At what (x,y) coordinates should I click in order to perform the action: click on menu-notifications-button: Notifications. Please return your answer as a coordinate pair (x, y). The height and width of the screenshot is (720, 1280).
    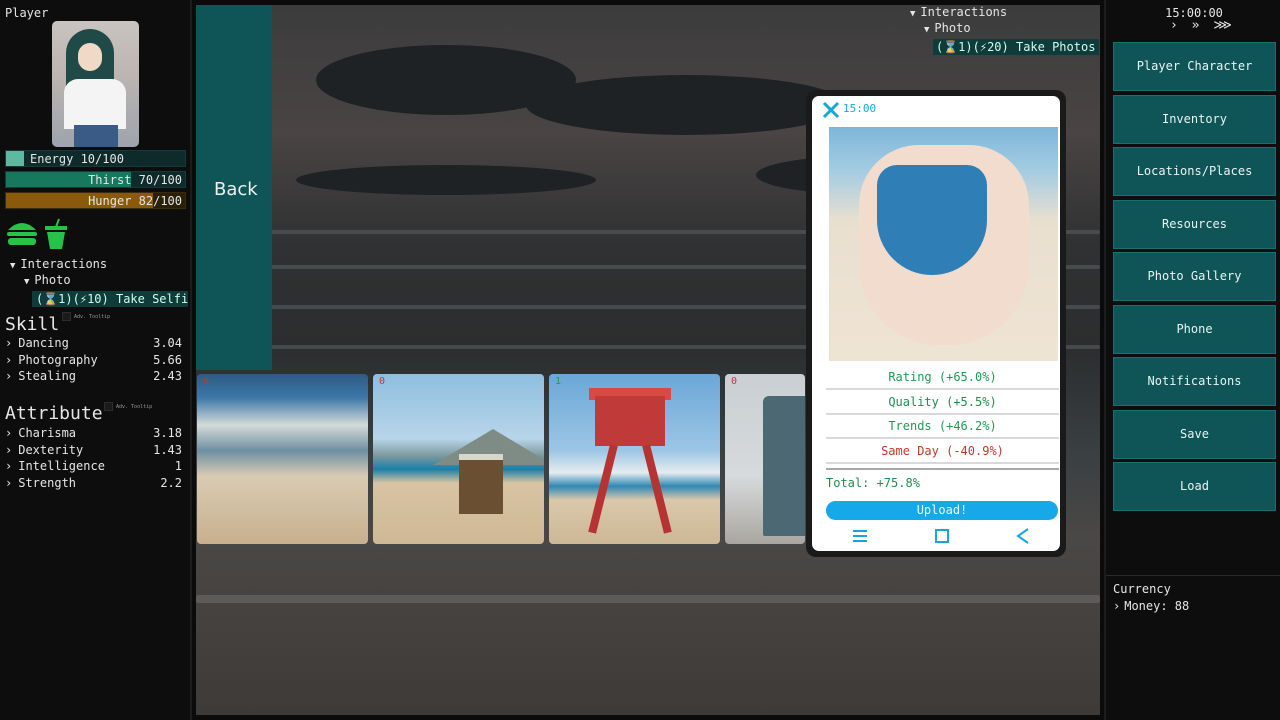
    Looking at the image, I should click on (1194, 381).